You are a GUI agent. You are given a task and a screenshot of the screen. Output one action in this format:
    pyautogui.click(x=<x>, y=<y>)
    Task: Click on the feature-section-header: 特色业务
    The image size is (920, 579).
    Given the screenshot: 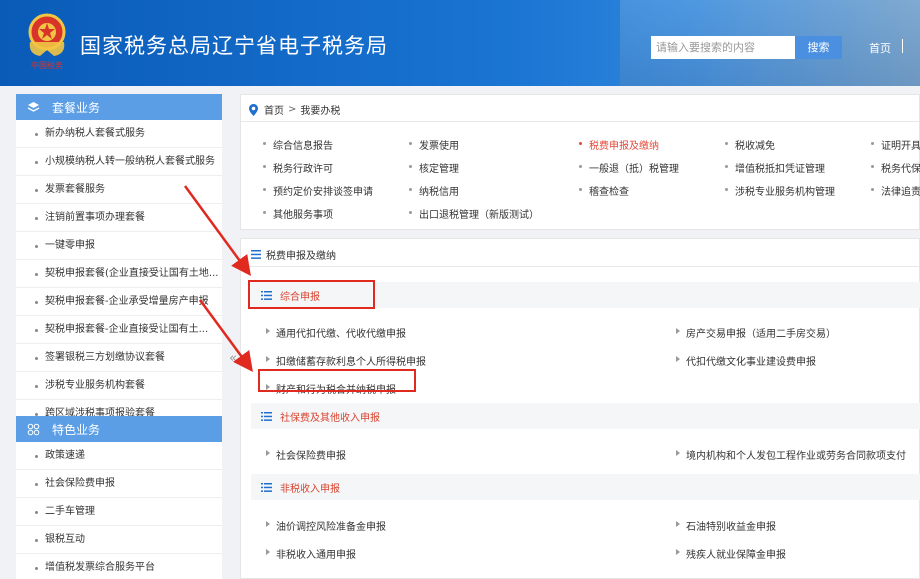 What is the action you would take?
    pyautogui.click(x=119, y=429)
    